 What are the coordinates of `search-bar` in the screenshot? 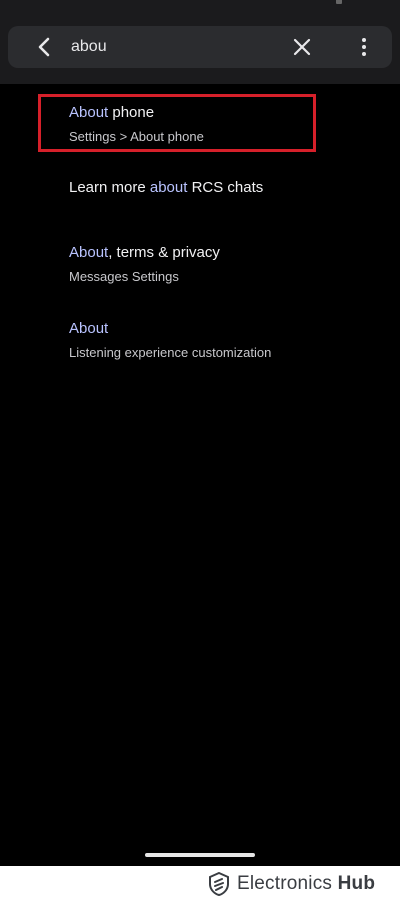 It's located at (200, 47).